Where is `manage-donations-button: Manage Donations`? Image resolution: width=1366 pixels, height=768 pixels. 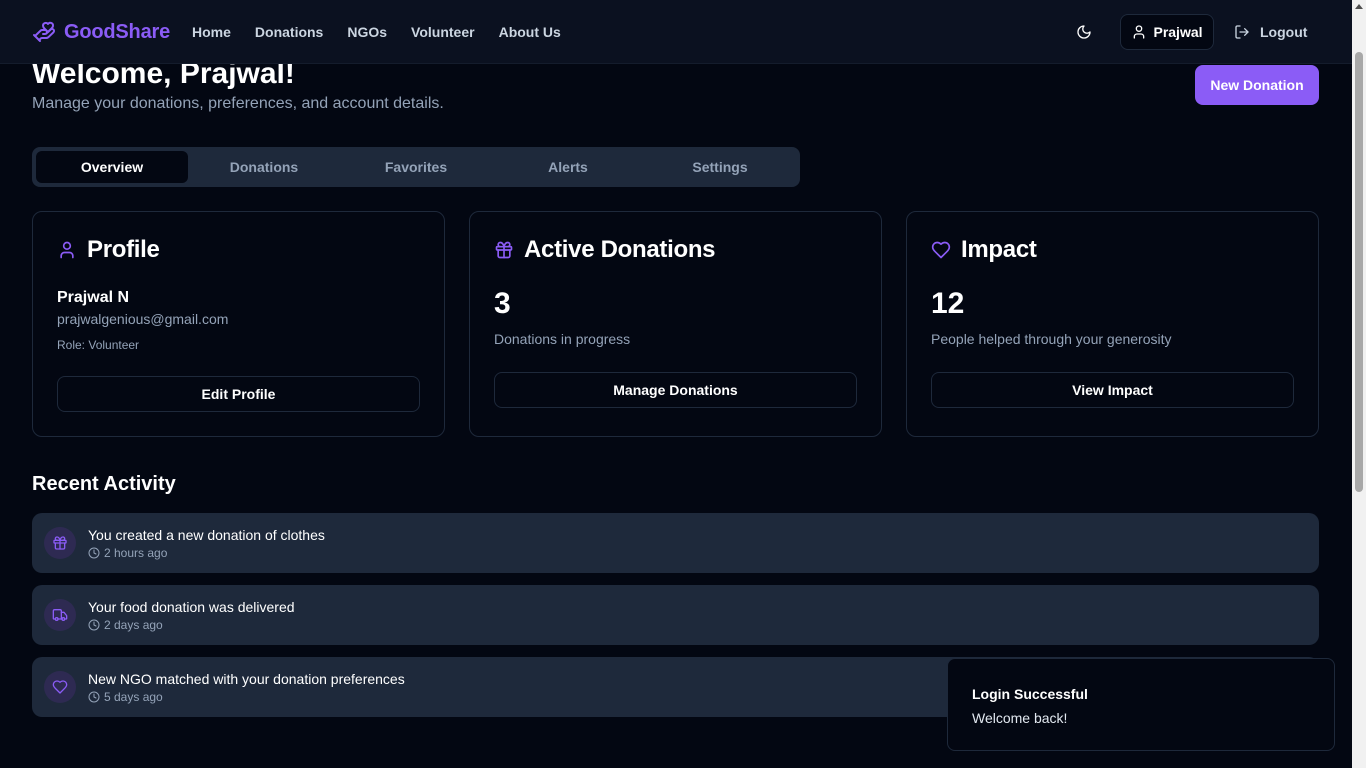 manage-donations-button: Manage Donations is located at coordinates (675, 390).